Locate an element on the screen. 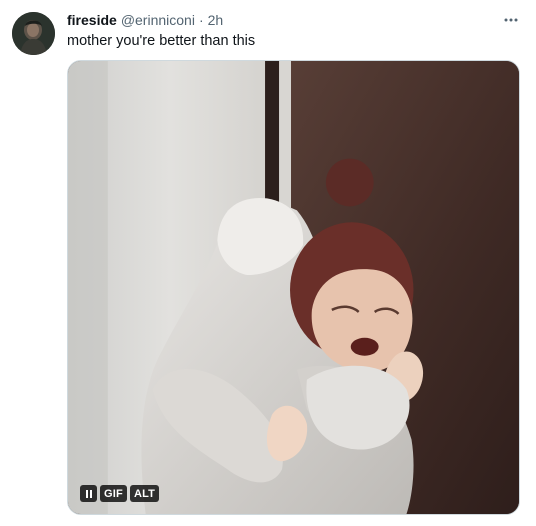 This screenshot has height=526, width=536. pause-icon is located at coordinates (88, 493).